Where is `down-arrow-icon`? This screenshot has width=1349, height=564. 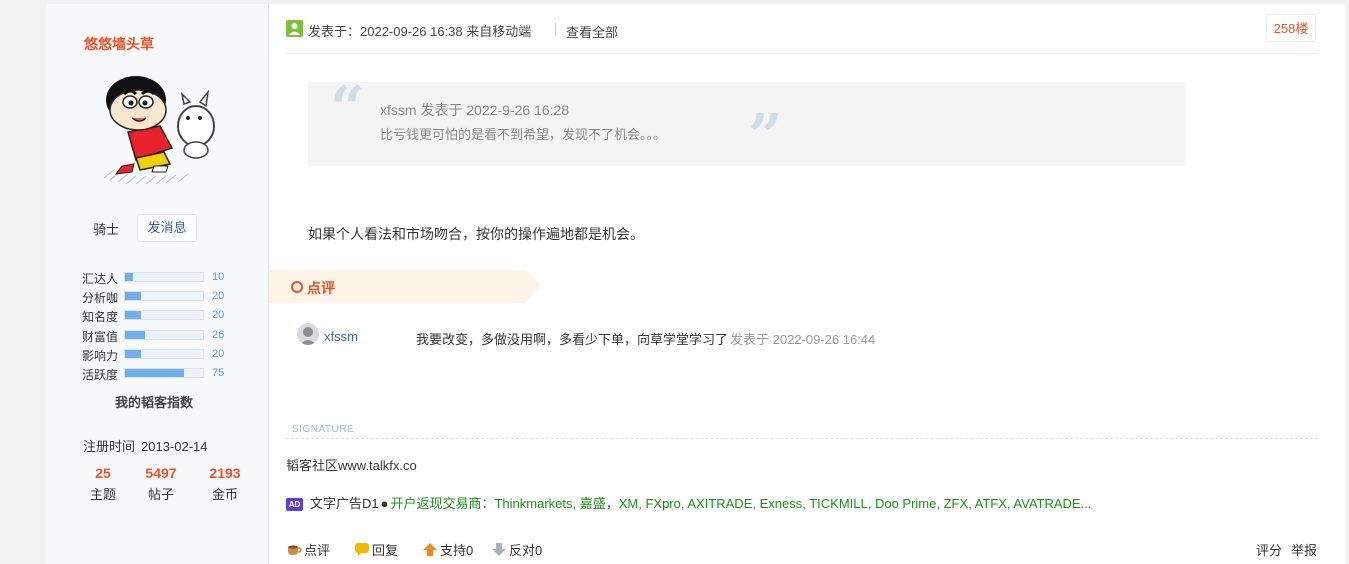 down-arrow-icon is located at coordinates (499, 549).